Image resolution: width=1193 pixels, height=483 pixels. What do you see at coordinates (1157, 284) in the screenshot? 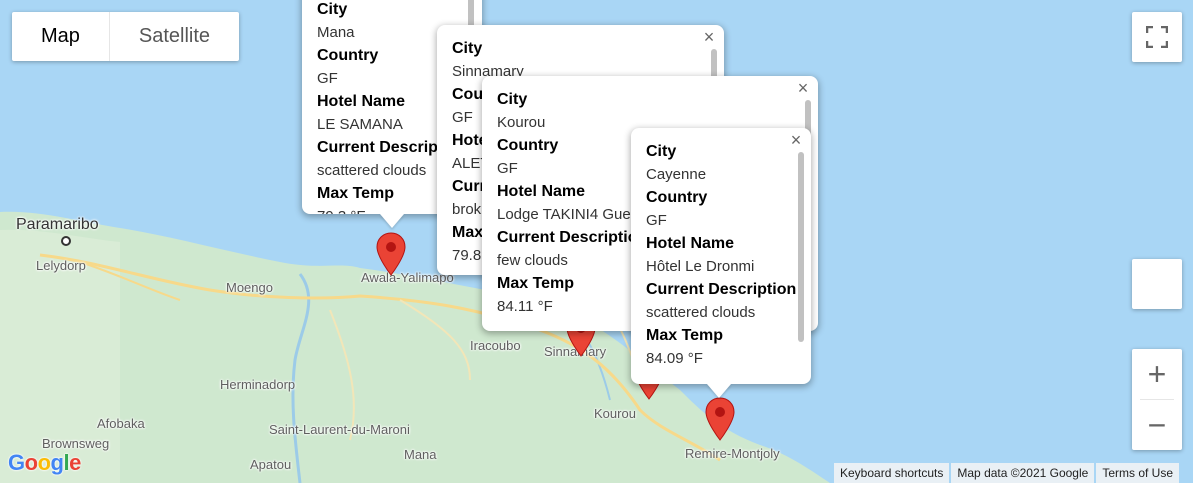
I see `street-view-button` at bounding box center [1157, 284].